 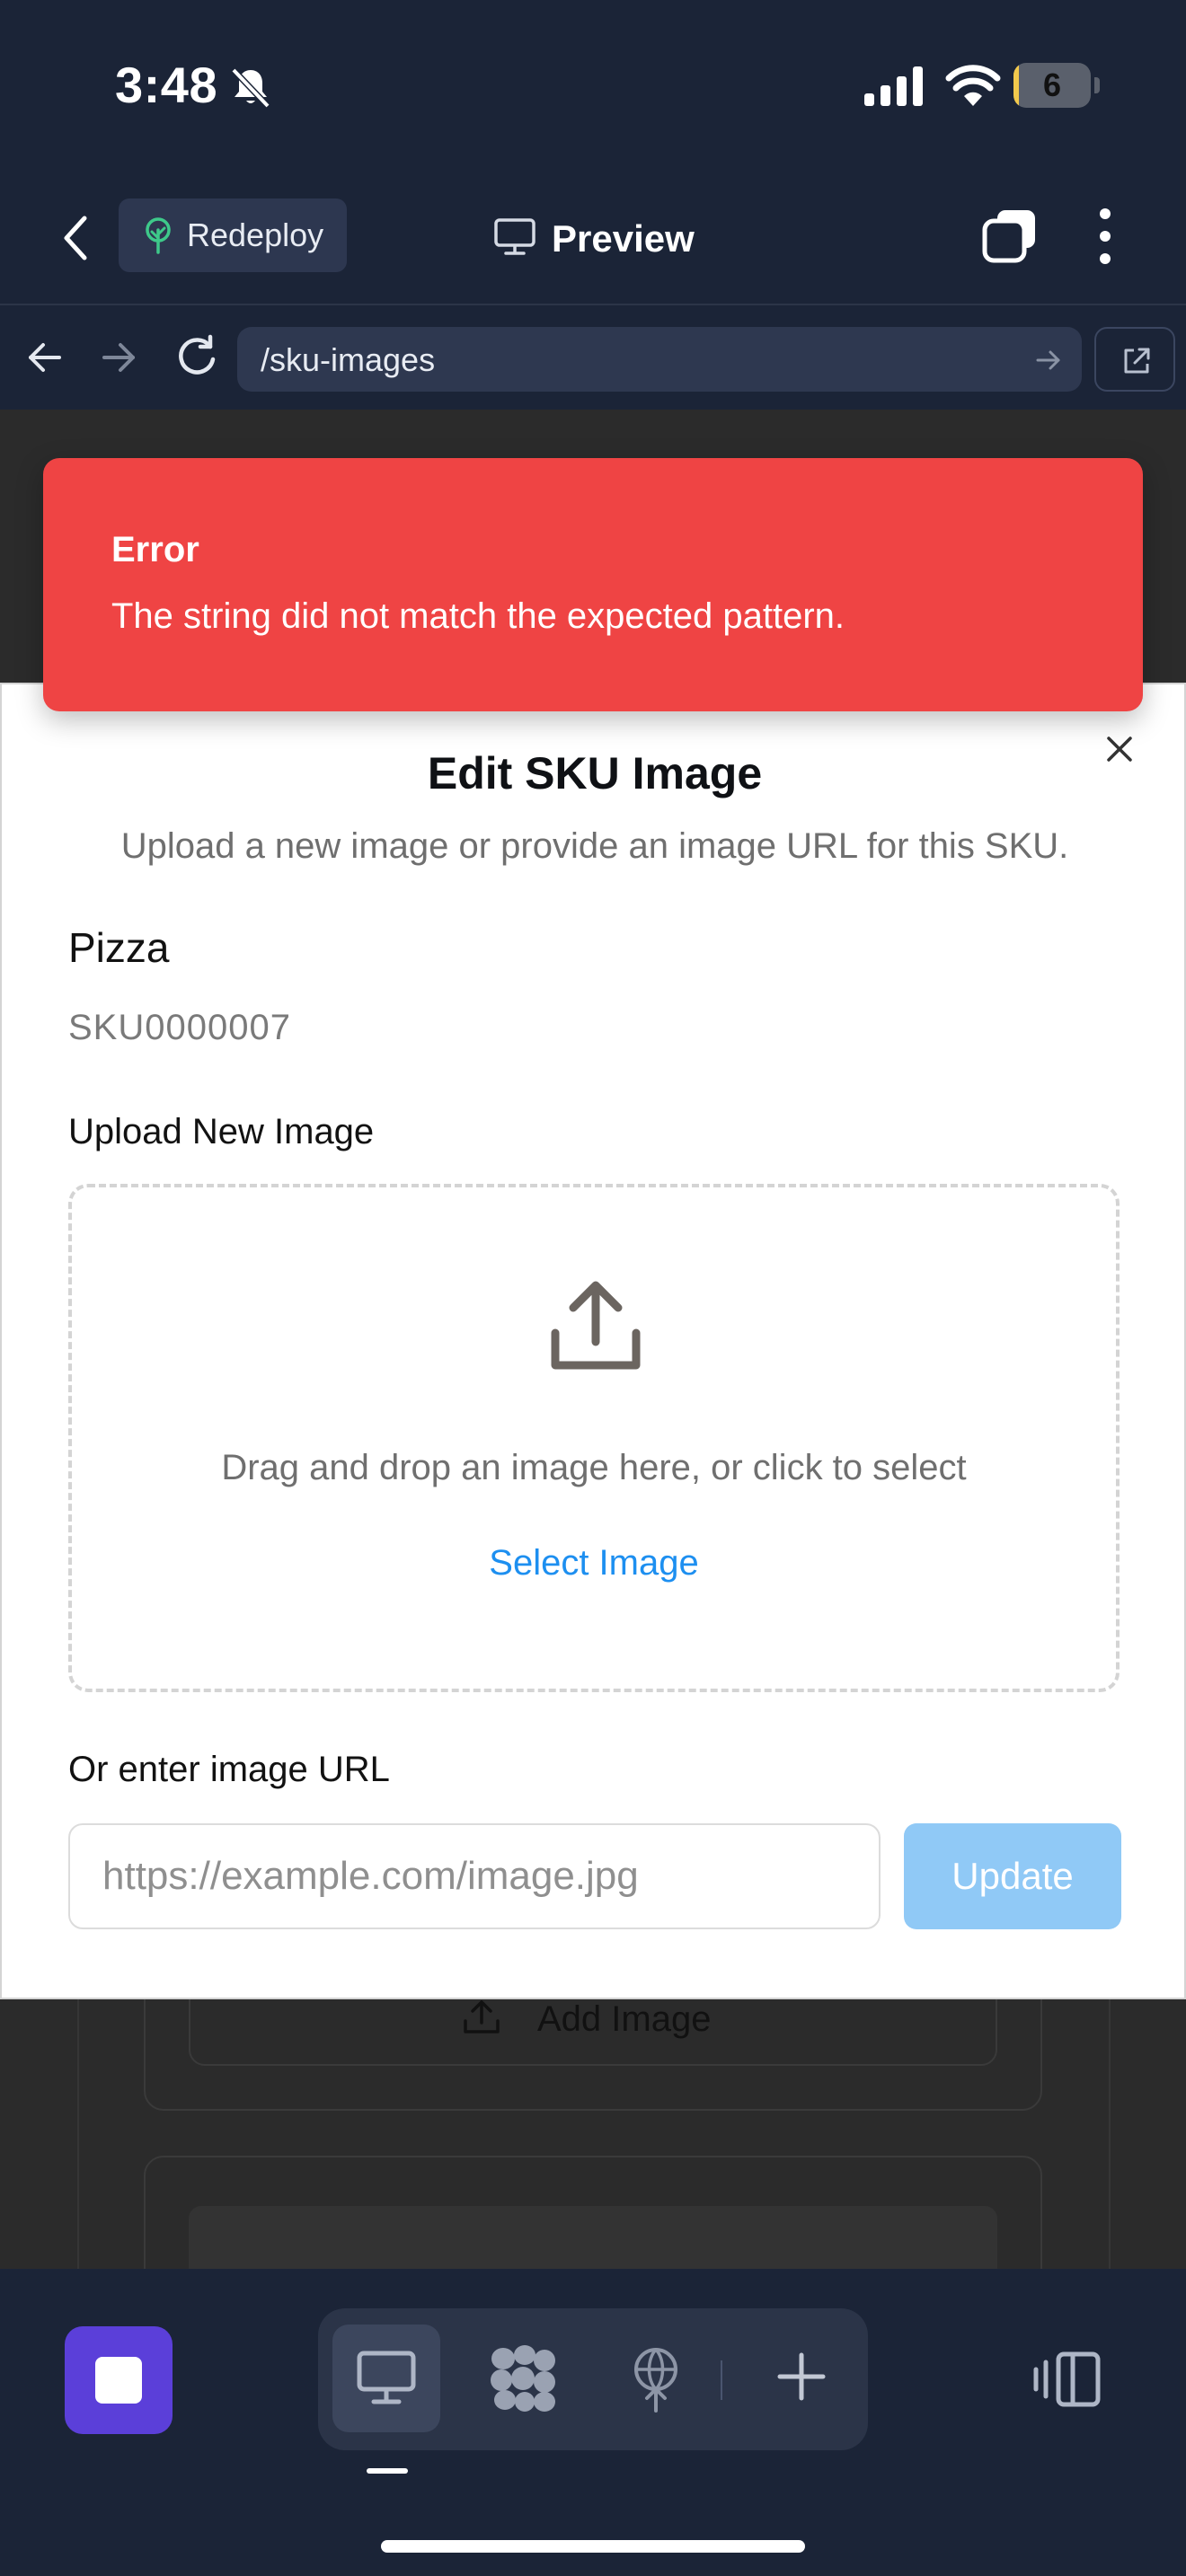 What do you see at coordinates (659, 359) in the screenshot?
I see `url-bar: /sku-images` at bounding box center [659, 359].